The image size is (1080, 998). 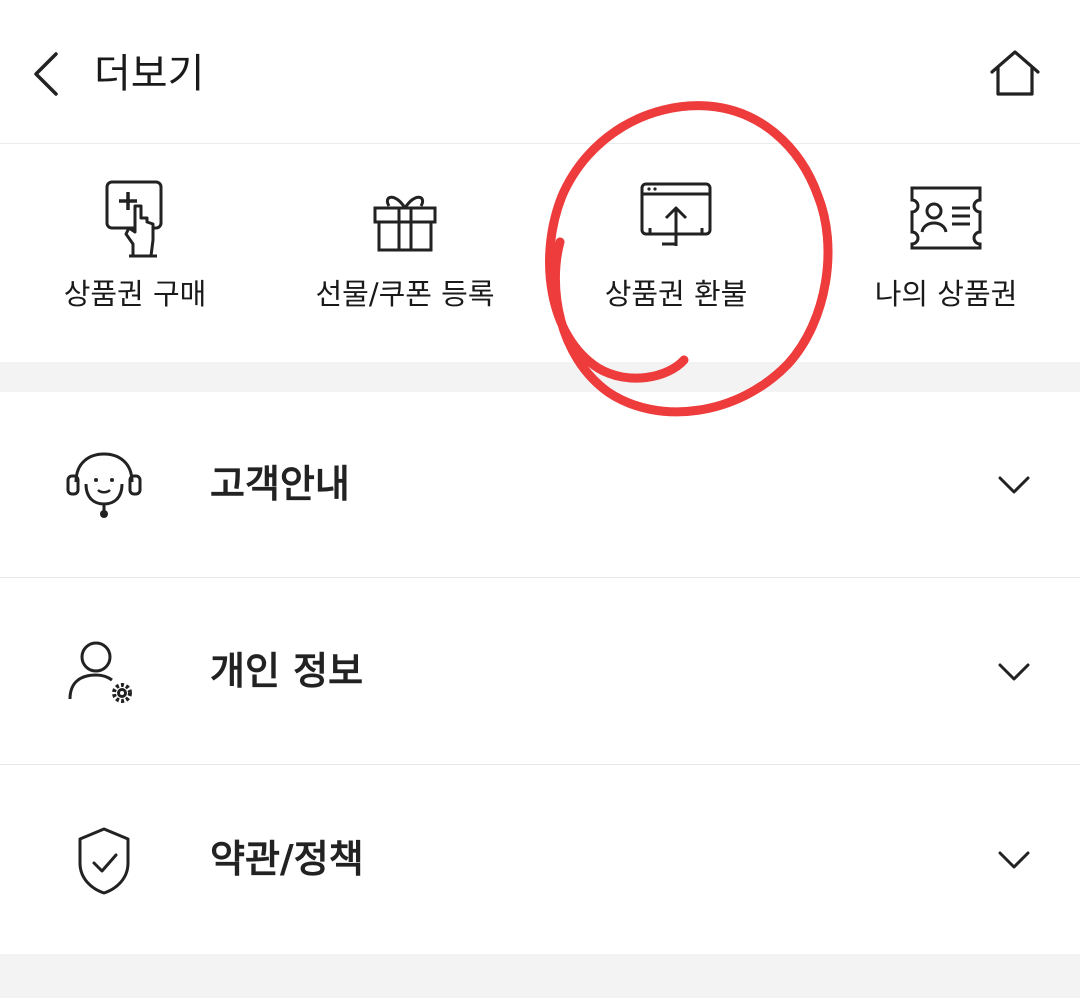 What do you see at coordinates (946, 220) in the screenshot?
I see `my-voucher-card-icon` at bounding box center [946, 220].